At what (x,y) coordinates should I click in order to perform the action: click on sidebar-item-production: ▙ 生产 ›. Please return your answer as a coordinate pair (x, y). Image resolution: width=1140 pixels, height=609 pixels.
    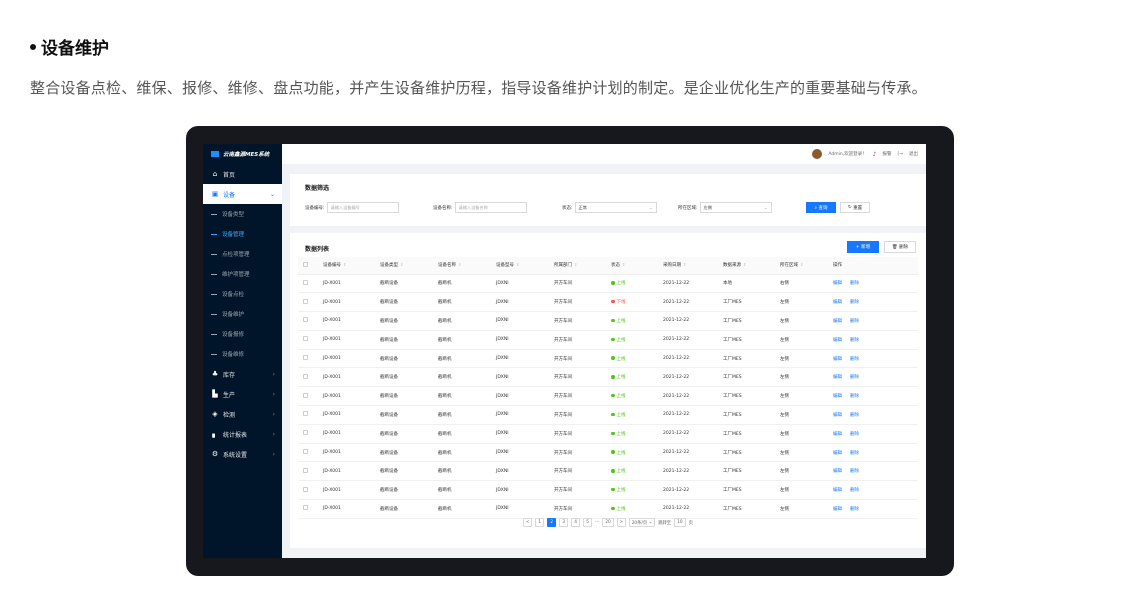
    Looking at the image, I should click on (242, 394).